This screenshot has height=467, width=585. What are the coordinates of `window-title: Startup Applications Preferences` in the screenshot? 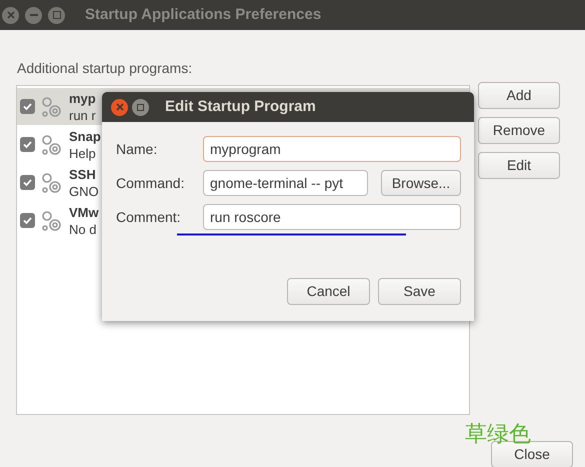 It's located at (203, 14).